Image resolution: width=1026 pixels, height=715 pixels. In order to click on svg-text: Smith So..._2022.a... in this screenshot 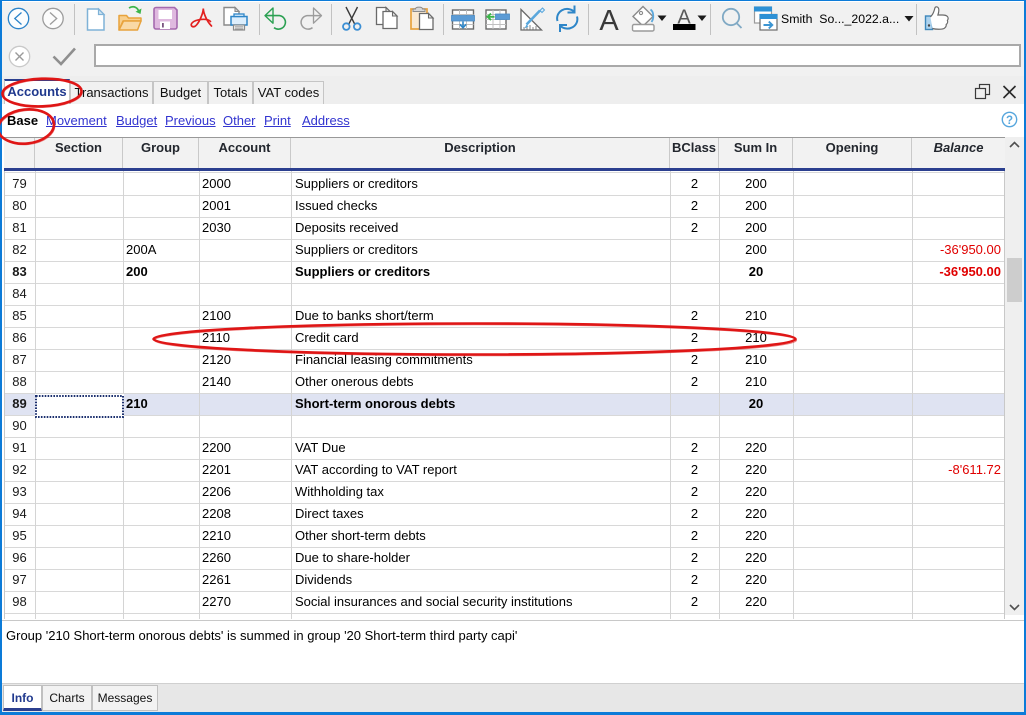, I will do `click(840, 19)`.